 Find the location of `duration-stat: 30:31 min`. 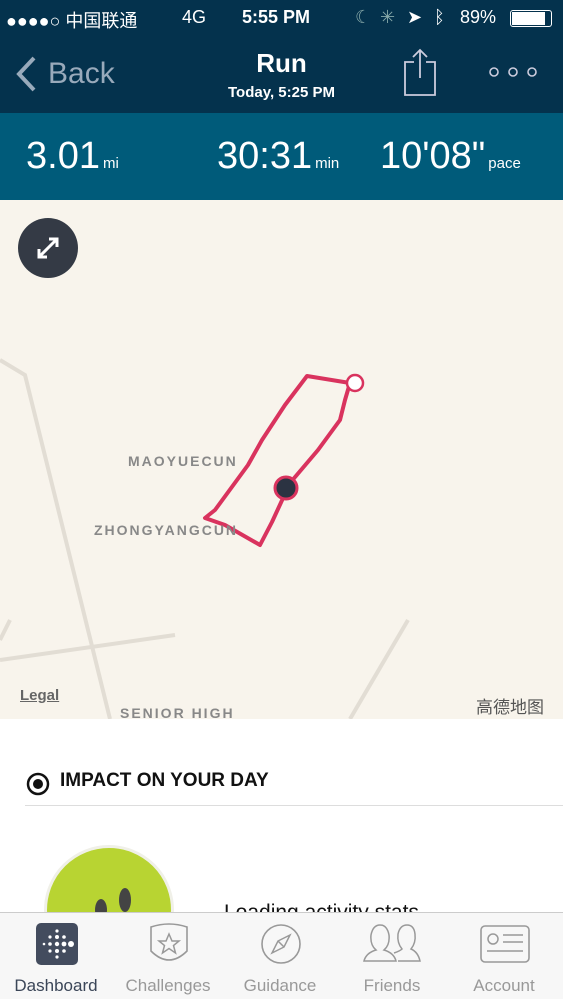

duration-stat: 30:31 min is located at coordinates (278, 156).